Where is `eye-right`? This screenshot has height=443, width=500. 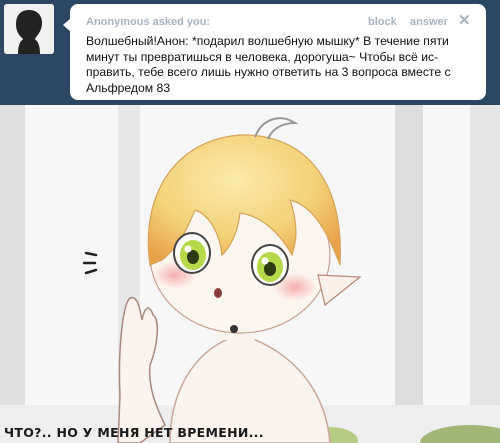 eye-right is located at coordinates (270, 265).